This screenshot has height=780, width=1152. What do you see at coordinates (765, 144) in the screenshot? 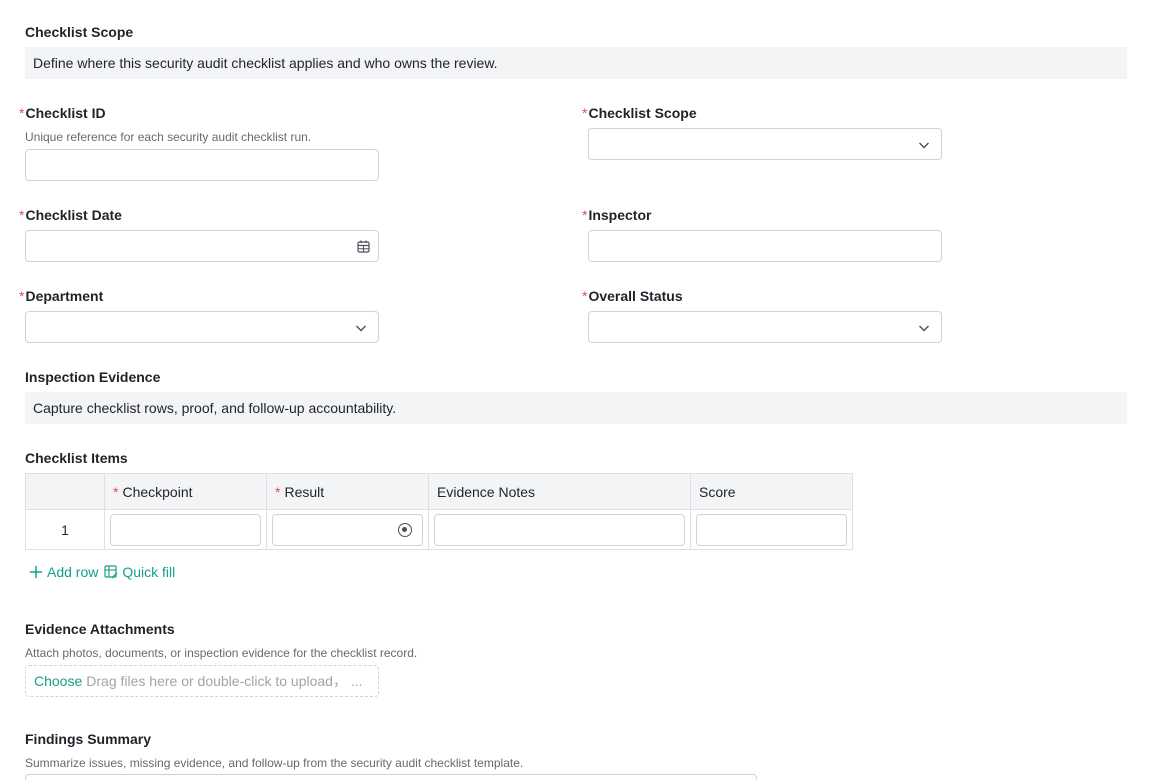
I see `checklist-scope-select` at bounding box center [765, 144].